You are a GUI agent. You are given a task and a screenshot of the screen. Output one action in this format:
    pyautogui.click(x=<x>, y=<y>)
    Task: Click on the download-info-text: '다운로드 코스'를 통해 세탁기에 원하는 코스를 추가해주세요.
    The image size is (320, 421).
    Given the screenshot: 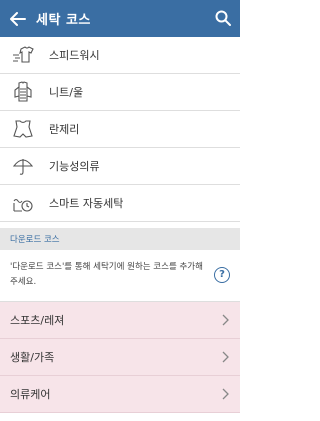 What is the action you would take?
    pyautogui.click(x=106, y=274)
    